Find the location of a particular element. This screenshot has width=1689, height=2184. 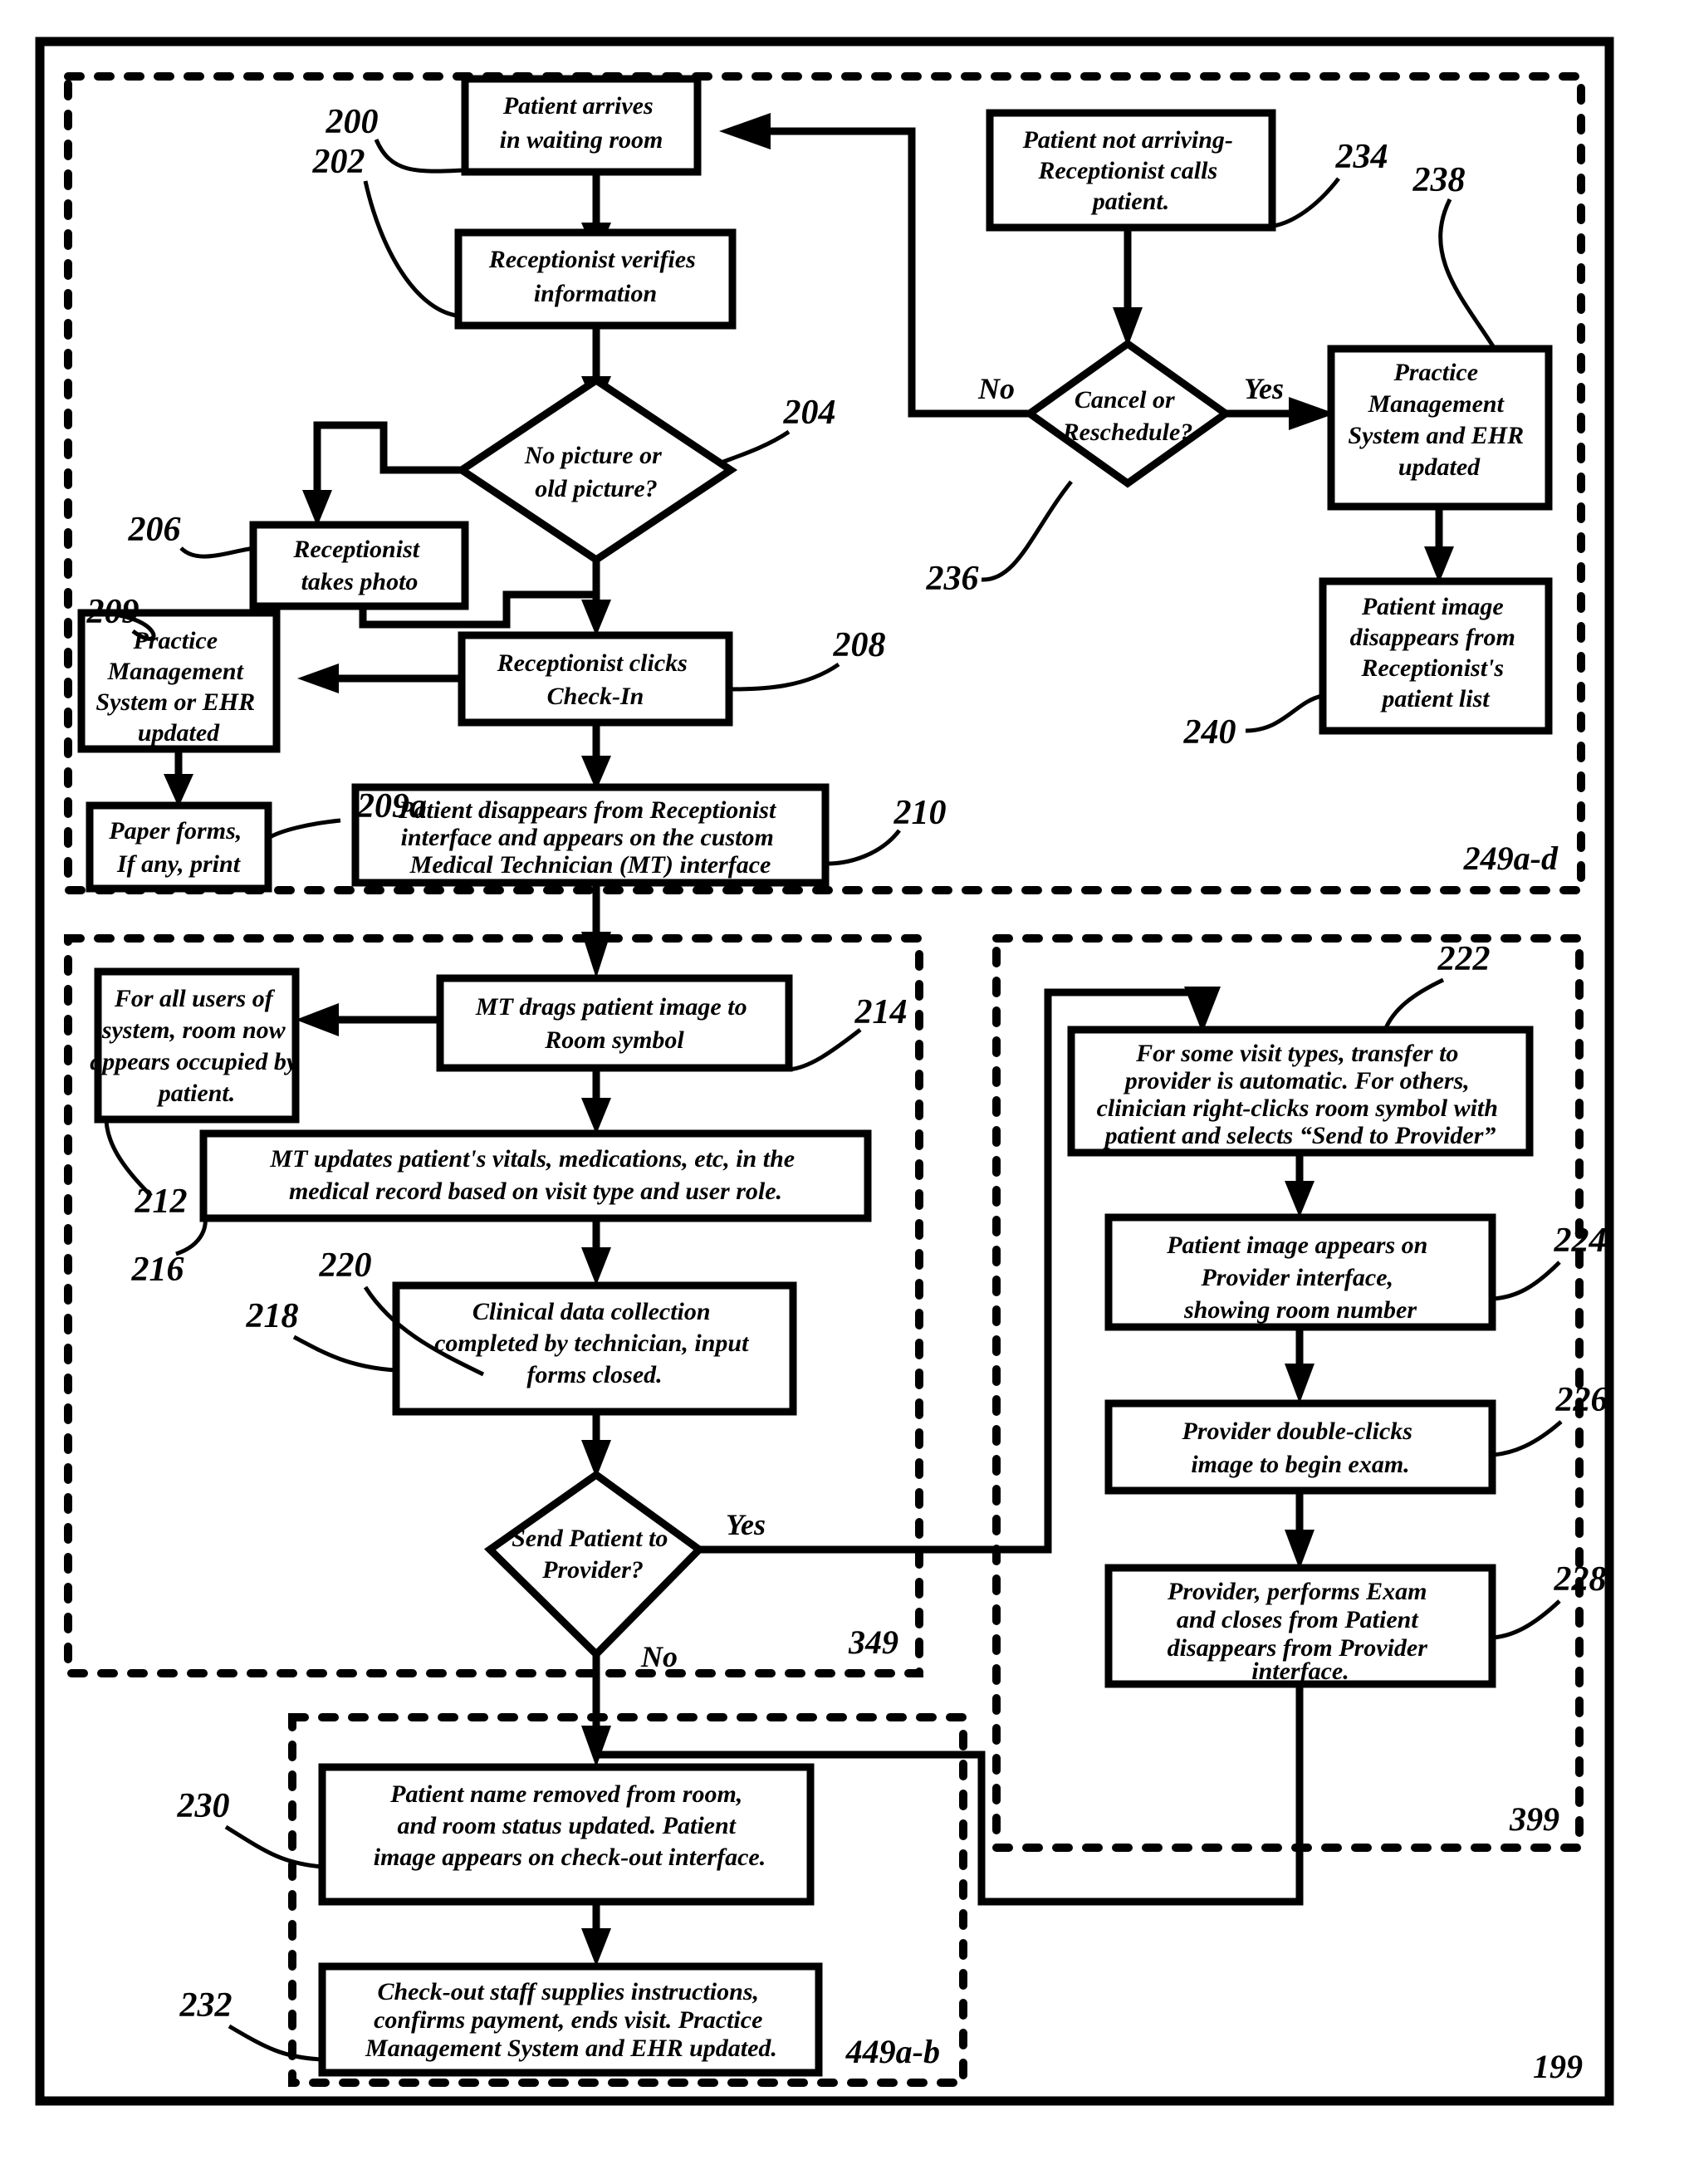

section-label-249: 249a-d is located at coordinates (1511, 858).